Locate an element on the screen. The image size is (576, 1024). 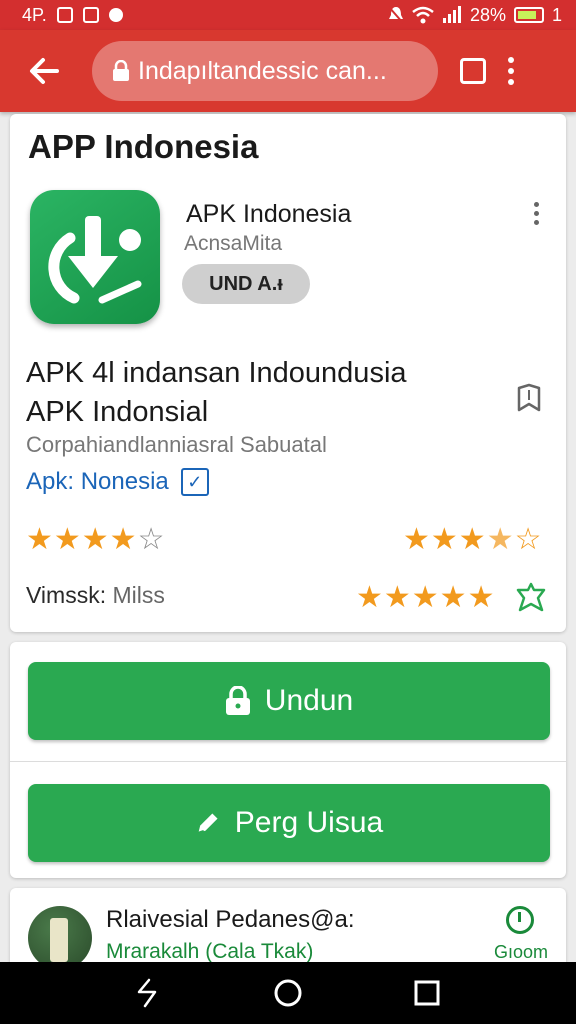
overflow-menu-button is located at coordinates (511, 71).